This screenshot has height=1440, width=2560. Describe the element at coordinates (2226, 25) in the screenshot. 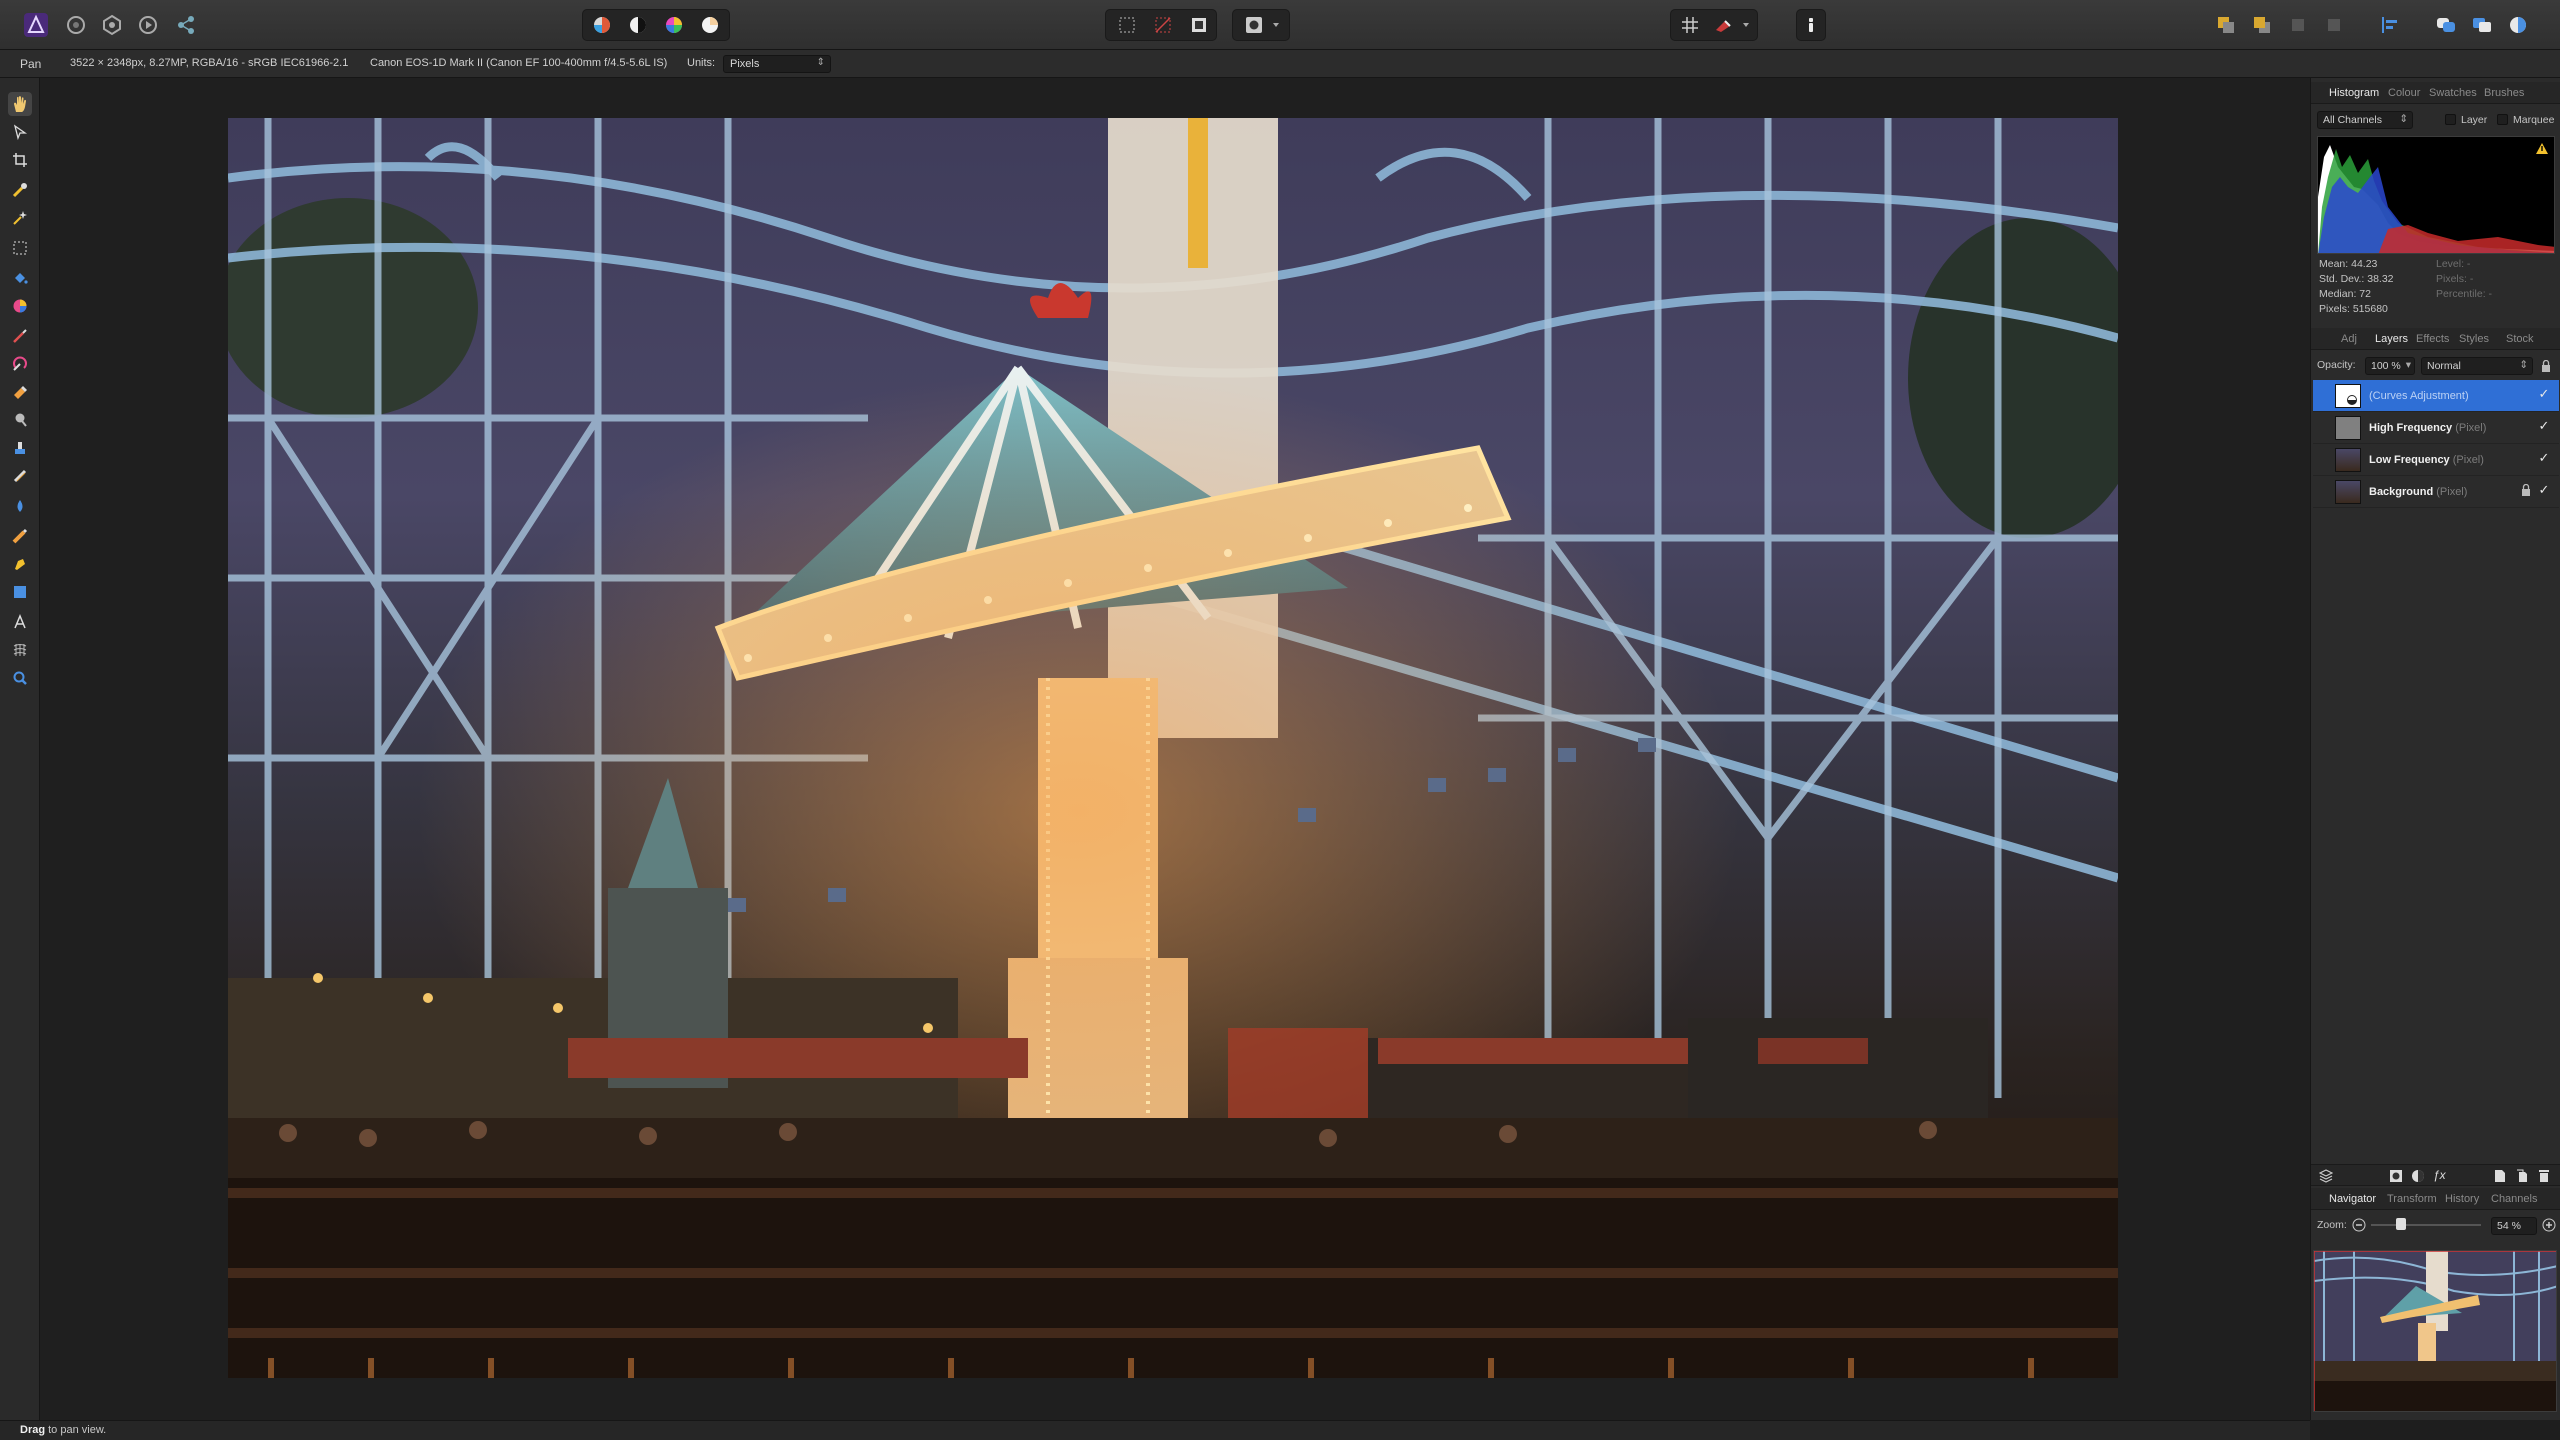

I see `arrange-back-icon` at that location.